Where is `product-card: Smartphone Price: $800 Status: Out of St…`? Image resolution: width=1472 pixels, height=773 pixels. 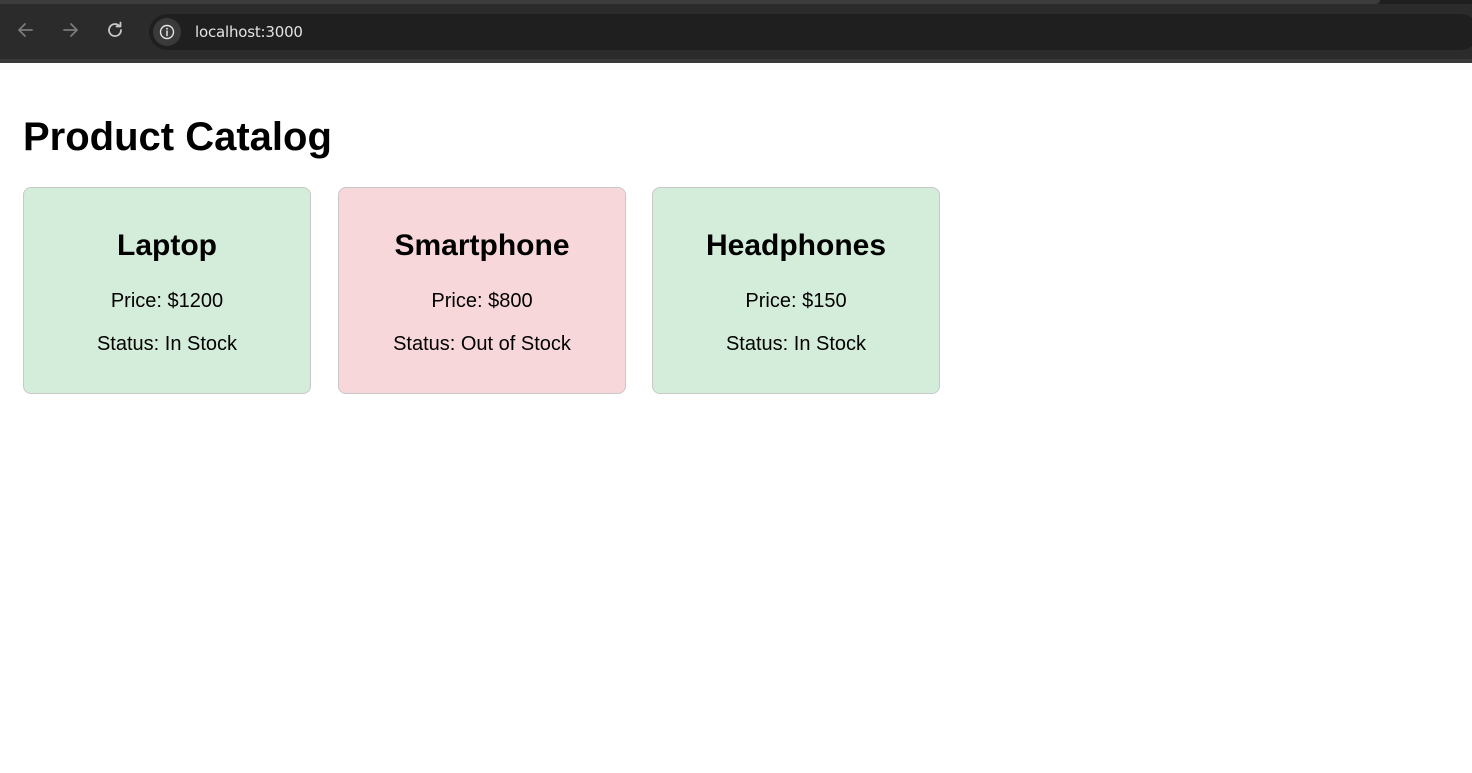 product-card: Smartphone Price: $800 Status: Out of St… is located at coordinates (482, 290).